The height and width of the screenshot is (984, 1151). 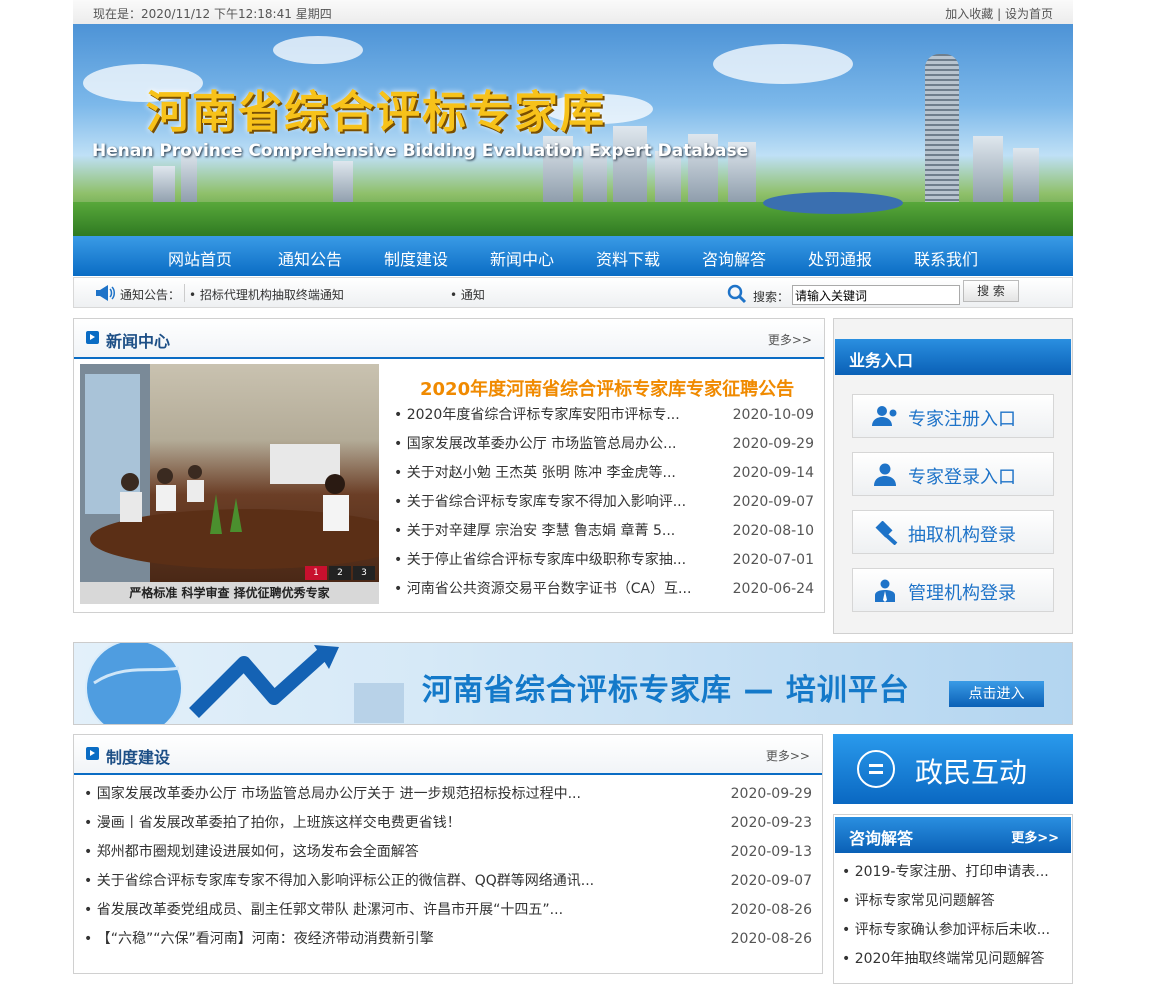 What do you see at coordinates (885, 477) in the screenshot?
I see `user-icon` at bounding box center [885, 477].